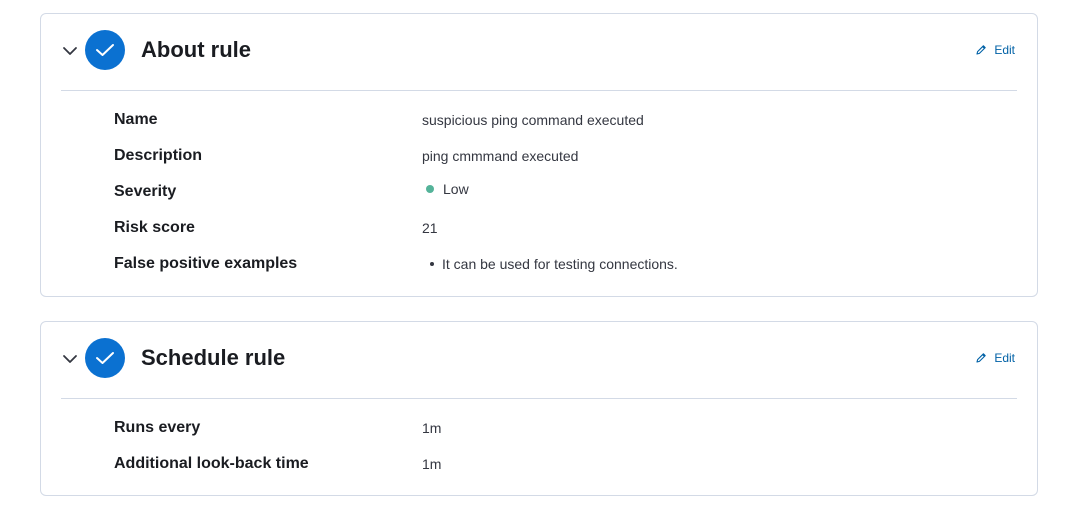 The width and height of the screenshot is (1088, 511). I want to click on false-positive-list-item: It can be used for testing connections., so click(550, 264).